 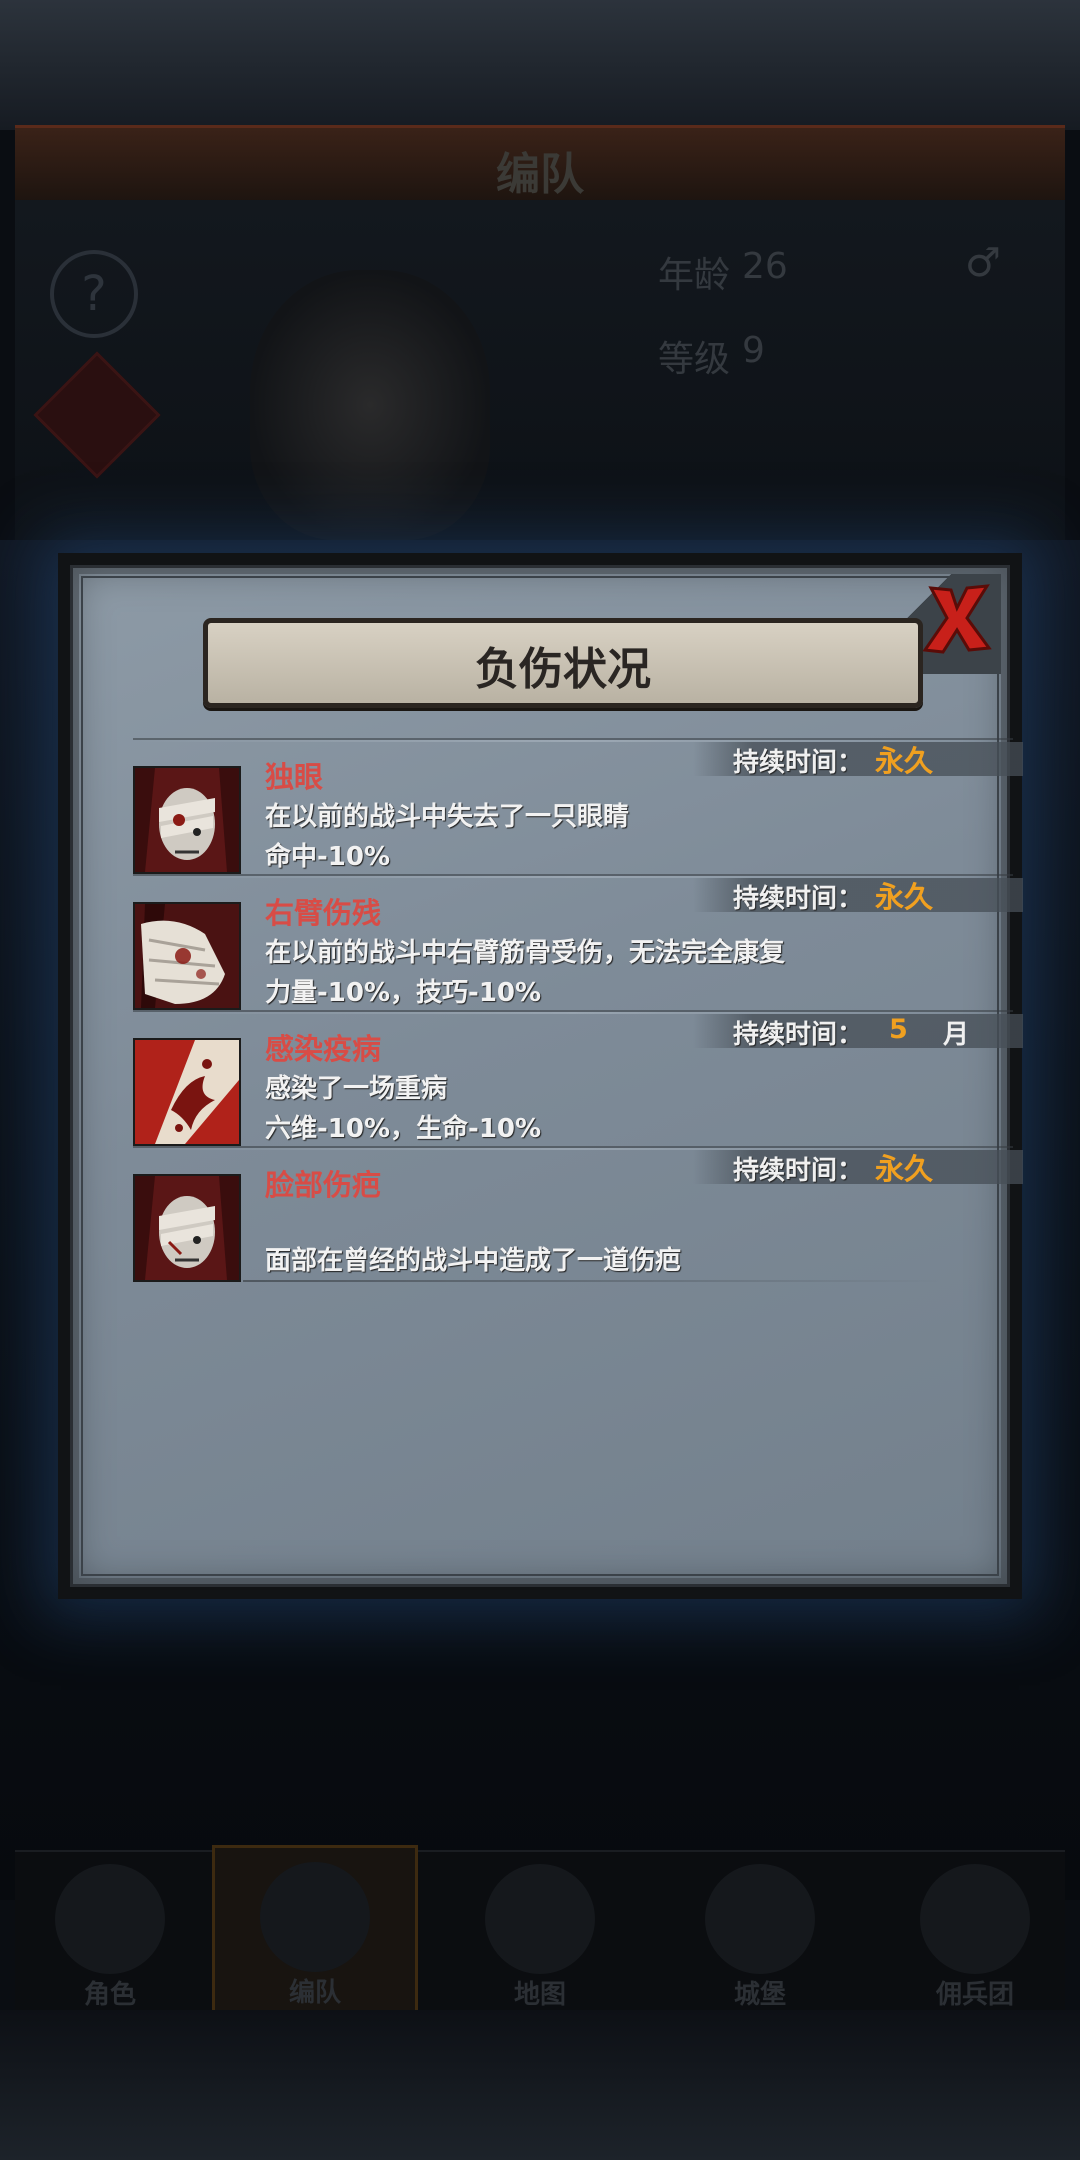 I want to click on injury-name: 右臂伤残, so click(x=323, y=913).